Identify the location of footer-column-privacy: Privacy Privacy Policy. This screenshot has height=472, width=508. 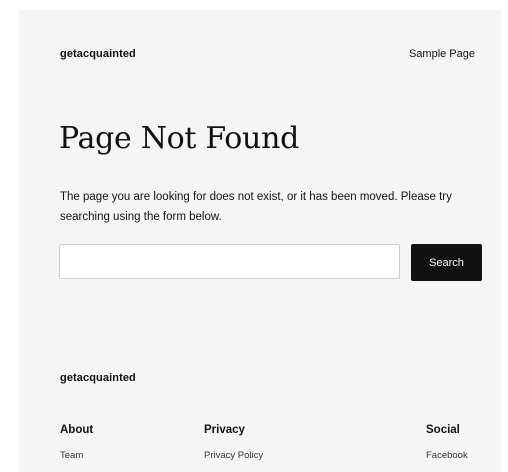
(233, 442).